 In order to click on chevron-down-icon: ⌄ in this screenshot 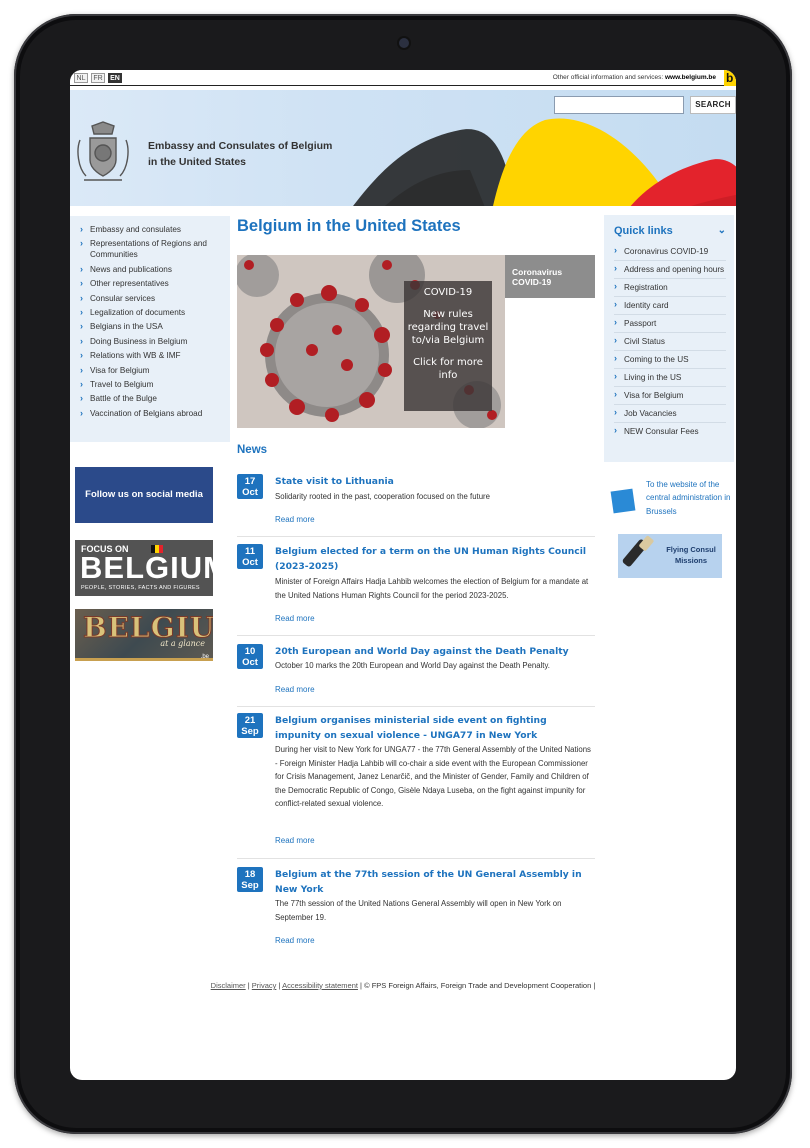, I will do `click(721, 230)`.